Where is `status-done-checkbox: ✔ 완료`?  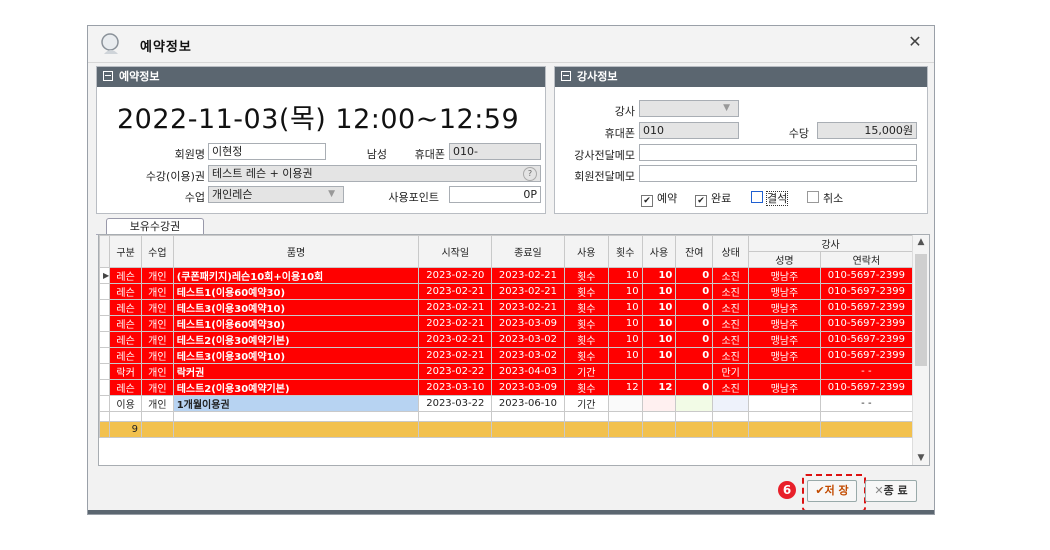
status-done-checkbox: ✔ 완료 is located at coordinates (713, 198).